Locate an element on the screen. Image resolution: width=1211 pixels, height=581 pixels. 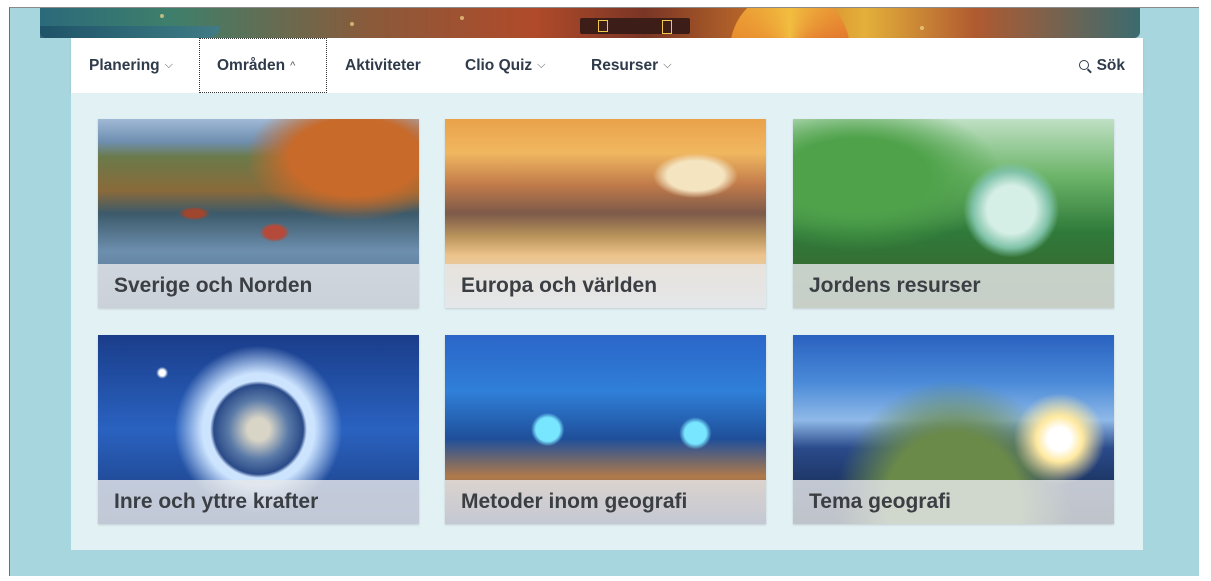
header-banner is located at coordinates (590, 29).